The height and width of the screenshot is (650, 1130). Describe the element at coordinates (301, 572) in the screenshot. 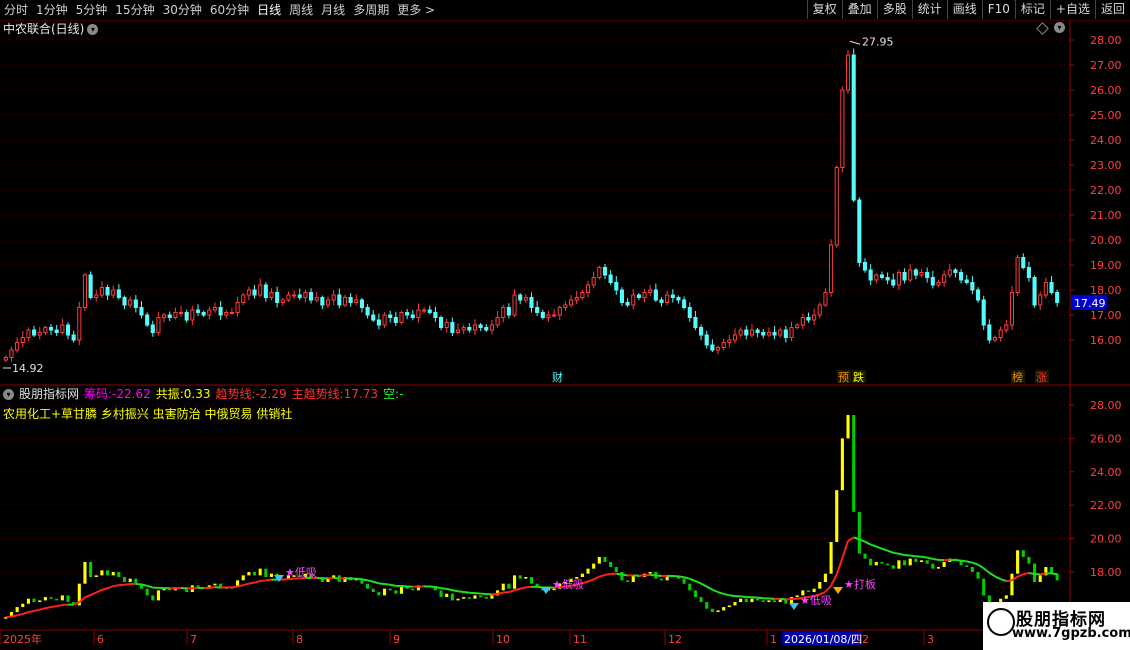

I see `signal-label: ★低吸` at that location.